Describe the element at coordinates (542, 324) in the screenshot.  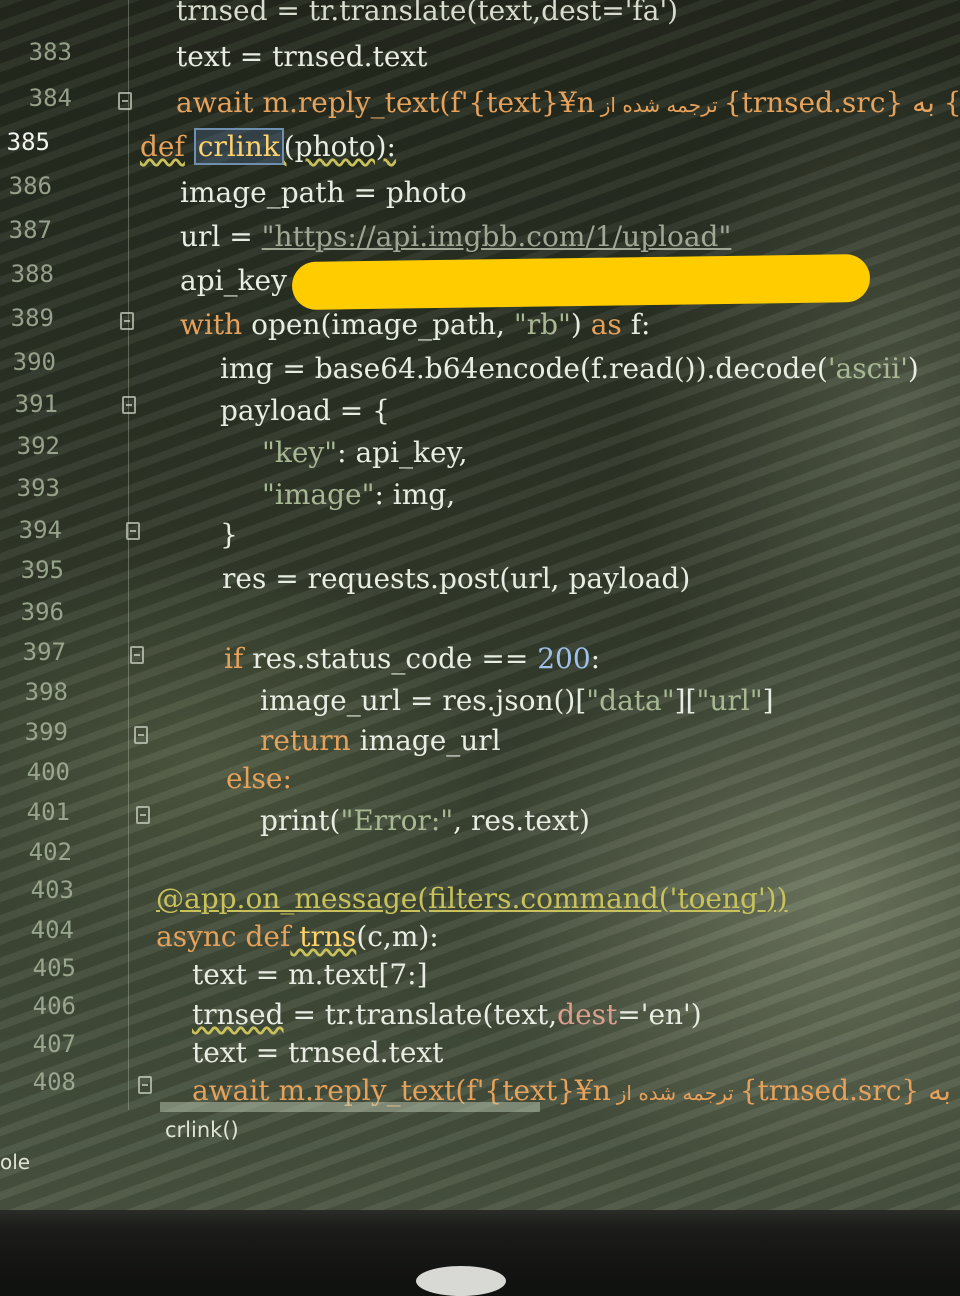
I see `string-literal: "rb"` at that location.